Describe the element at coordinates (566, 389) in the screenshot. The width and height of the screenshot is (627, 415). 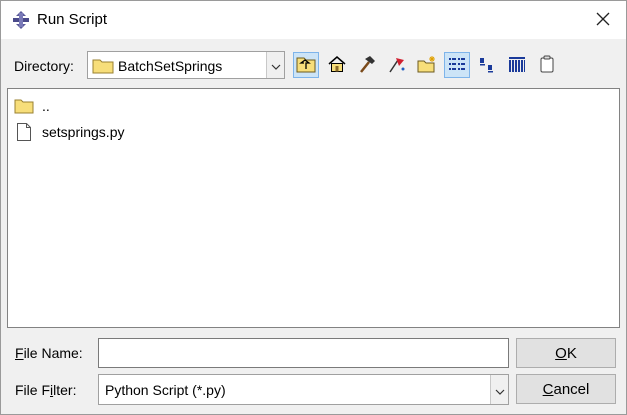
I see `cancel-button: Cancel` at that location.